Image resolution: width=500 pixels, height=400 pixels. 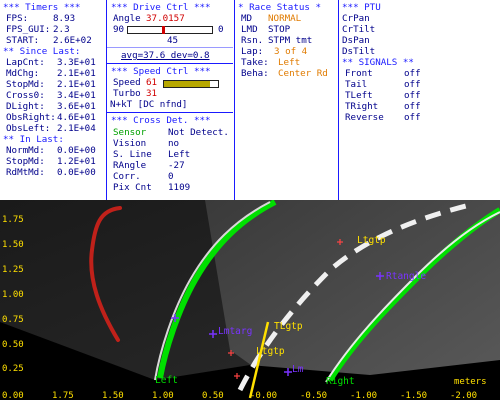 I want to click on turbo-label: Turbo, so click(x=127, y=93).